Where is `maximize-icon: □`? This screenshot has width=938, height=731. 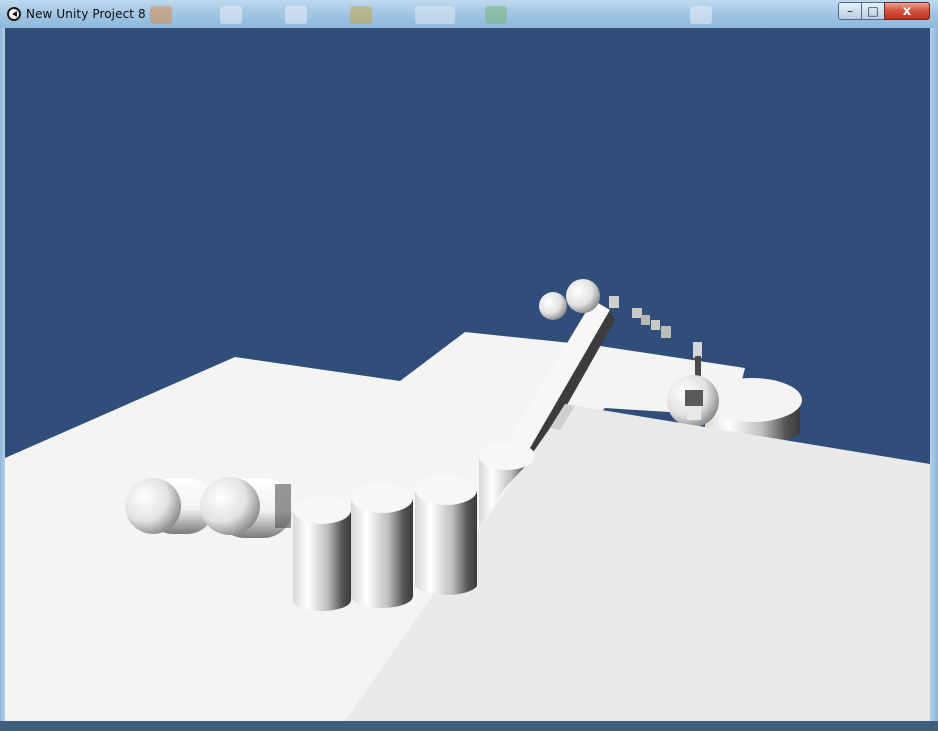 maximize-icon: □ is located at coordinates (873, 11).